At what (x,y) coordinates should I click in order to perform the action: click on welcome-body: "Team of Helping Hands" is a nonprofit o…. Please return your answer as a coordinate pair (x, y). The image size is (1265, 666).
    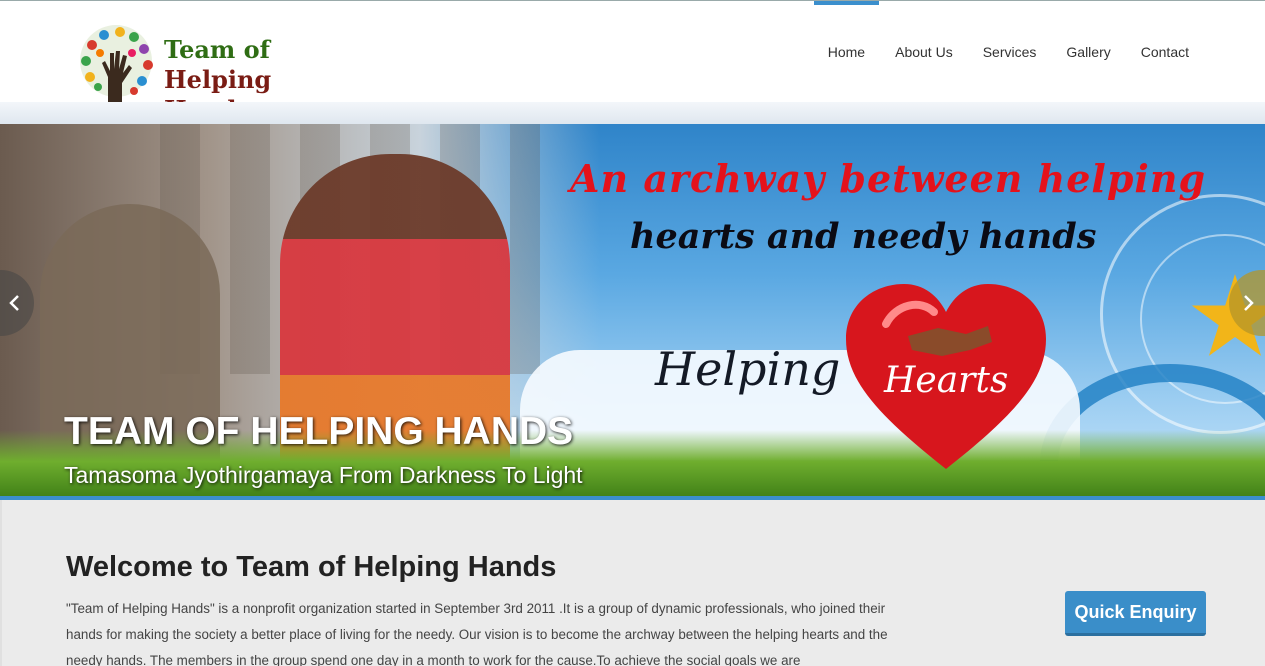
    Looking at the image, I should click on (477, 633).